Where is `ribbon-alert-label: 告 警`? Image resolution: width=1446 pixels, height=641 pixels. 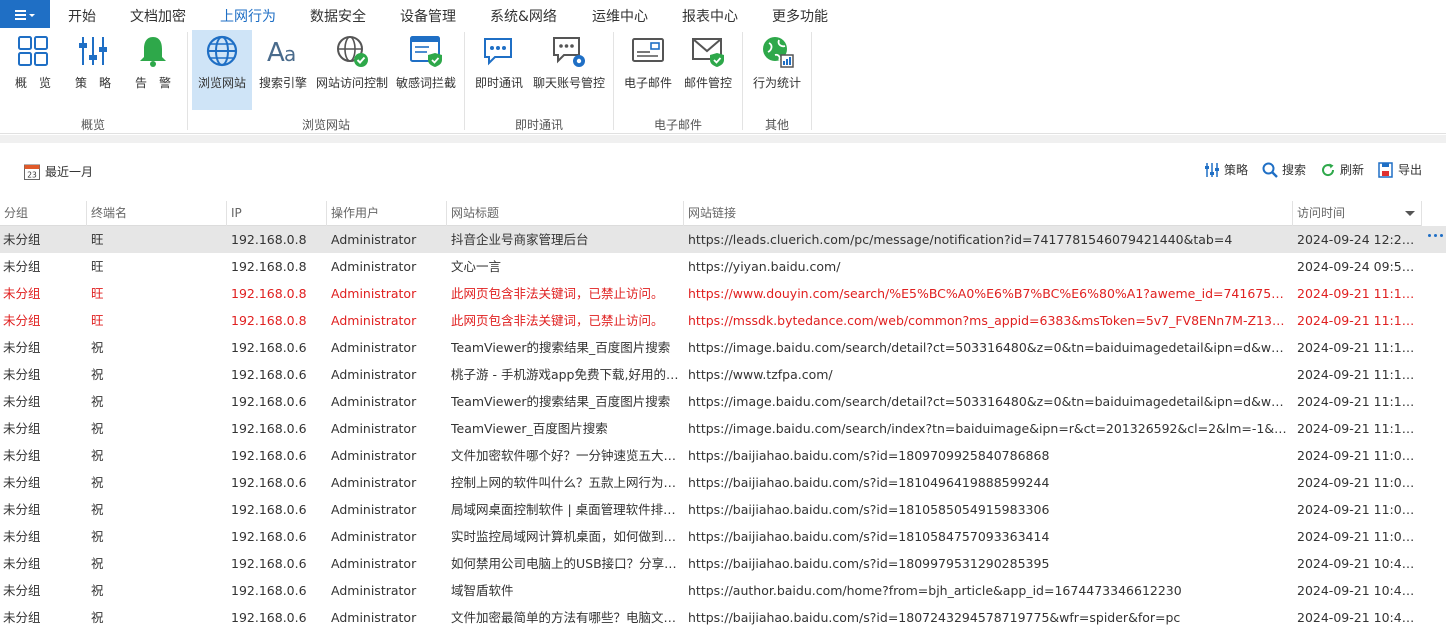
ribbon-alert-label: 告 警 is located at coordinates (152, 83).